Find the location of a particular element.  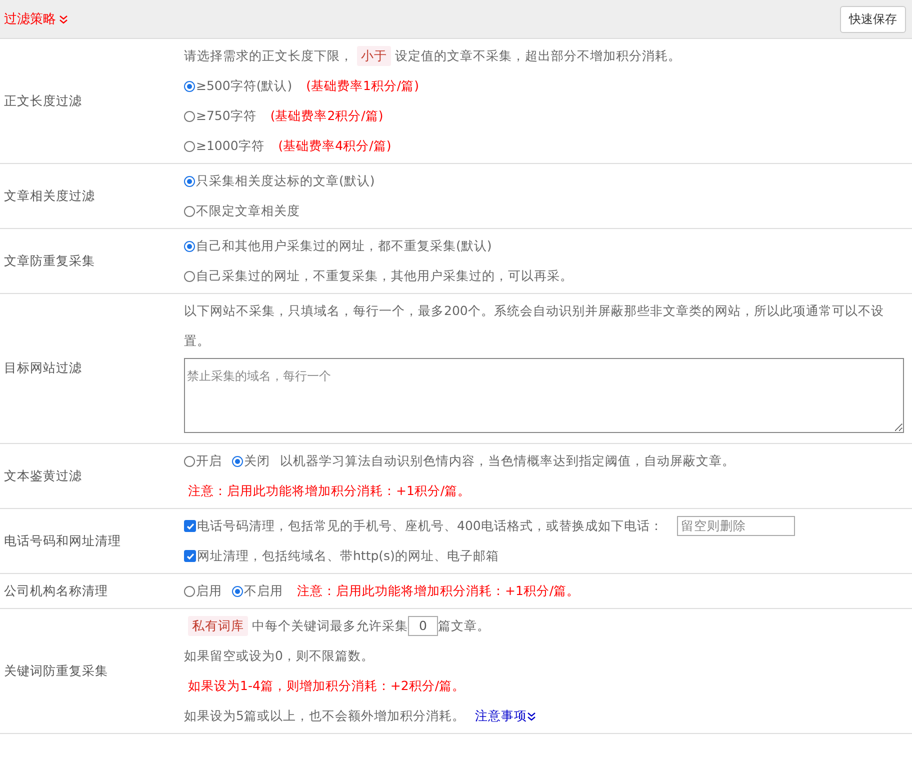

setting-label: 文章防重复采集 is located at coordinates (49, 261).